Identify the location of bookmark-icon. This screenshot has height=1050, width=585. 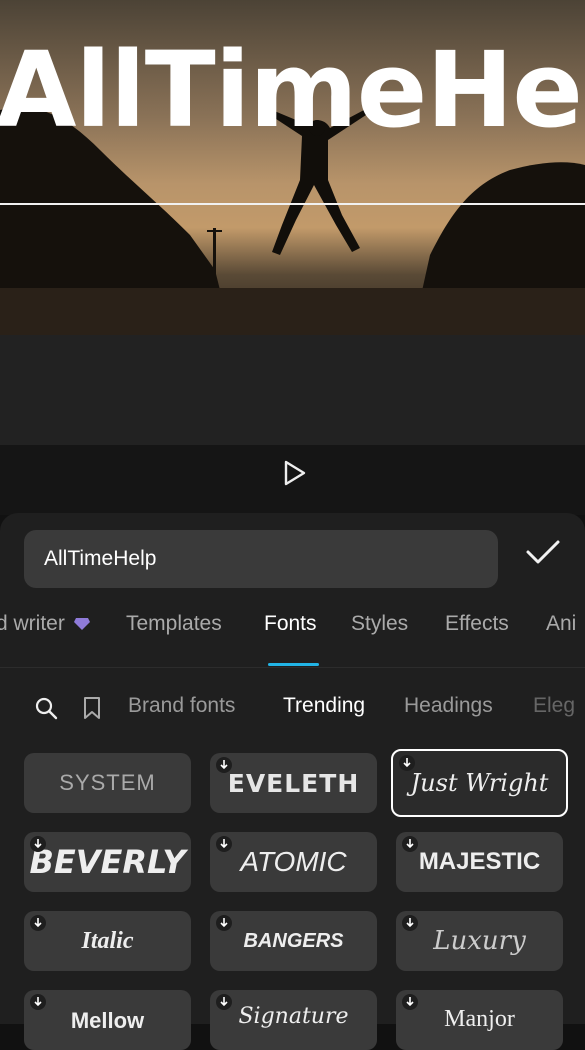
(92, 708).